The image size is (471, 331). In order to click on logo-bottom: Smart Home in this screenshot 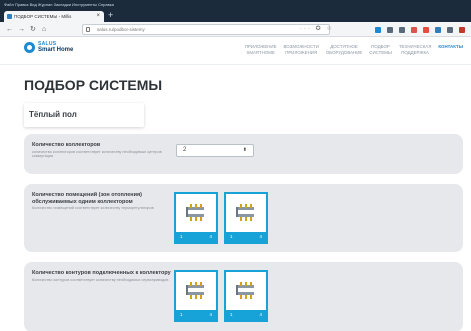, I will do `click(56, 50)`.